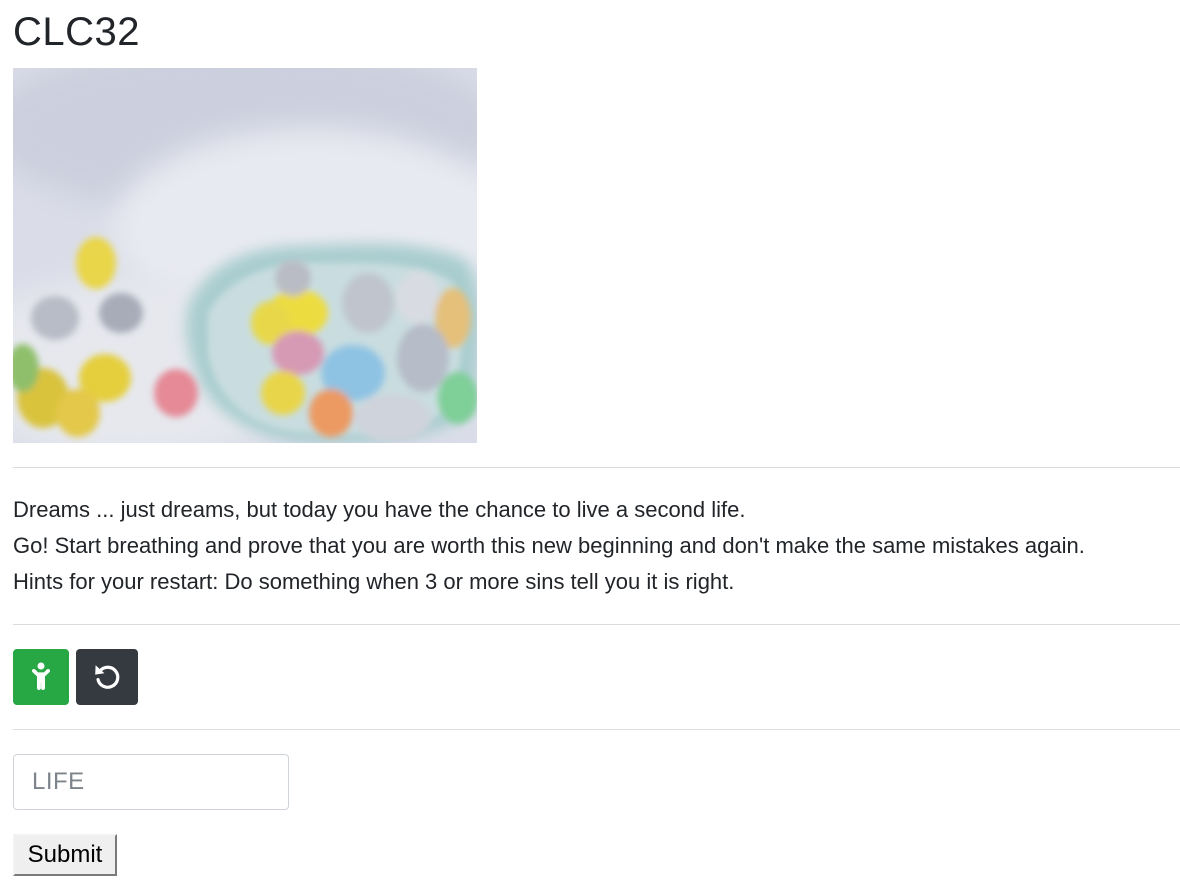 The width and height of the screenshot is (1180, 889). Describe the element at coordinates (151, 782) in the screenshot. I see `life-input` at that location.